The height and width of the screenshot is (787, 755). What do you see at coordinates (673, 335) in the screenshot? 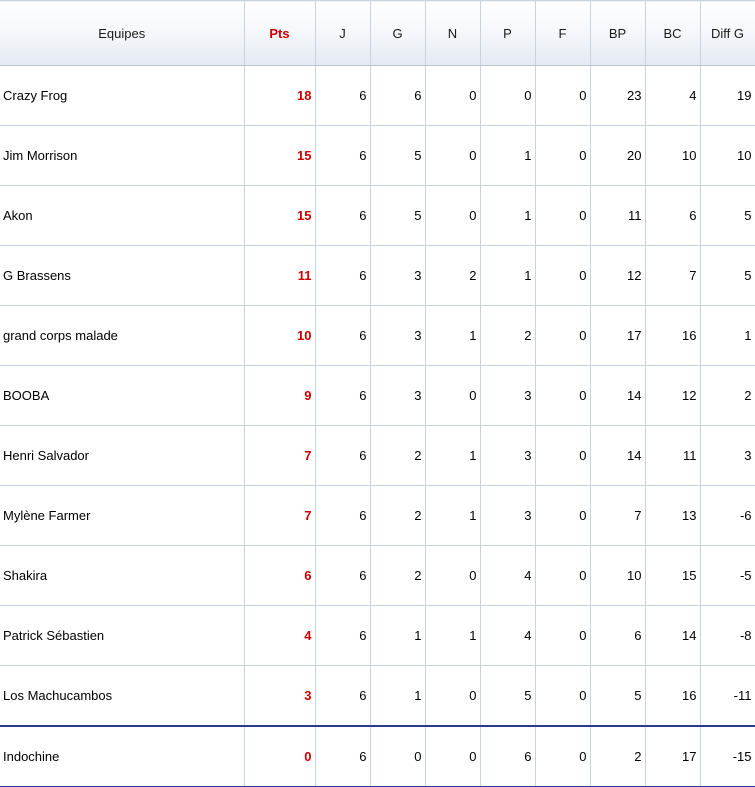
I see `goals-against-cell: 16` at bounding box center [673, 335].